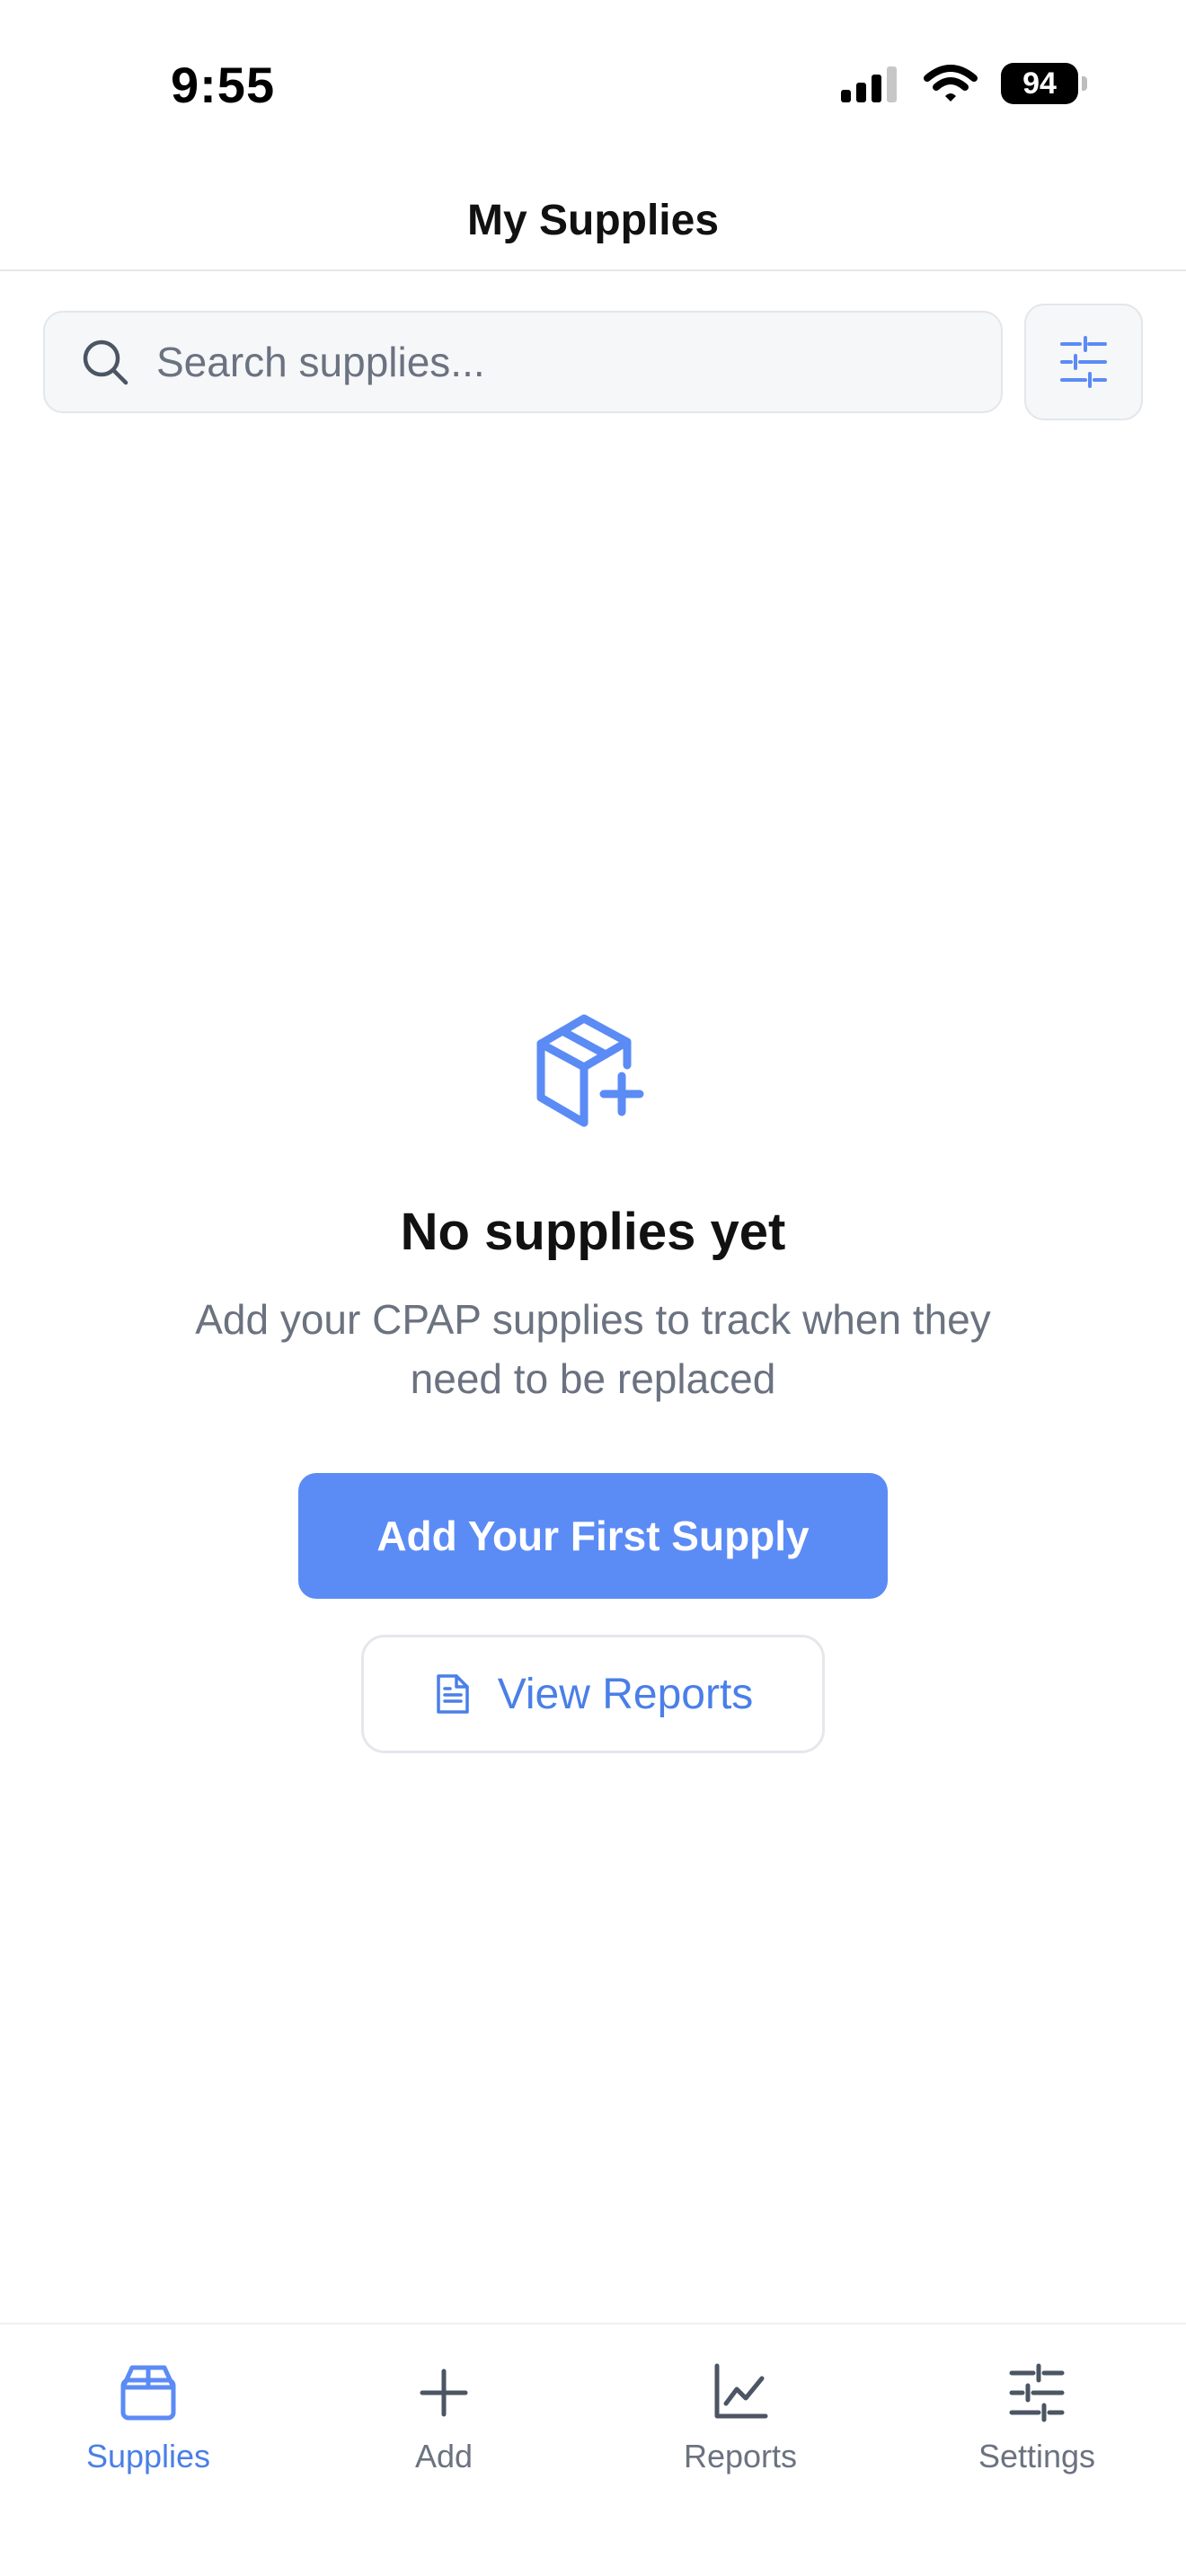 The image size is (1186, 2576). I want to click on page-title: My Supplies, so click(593, 220).